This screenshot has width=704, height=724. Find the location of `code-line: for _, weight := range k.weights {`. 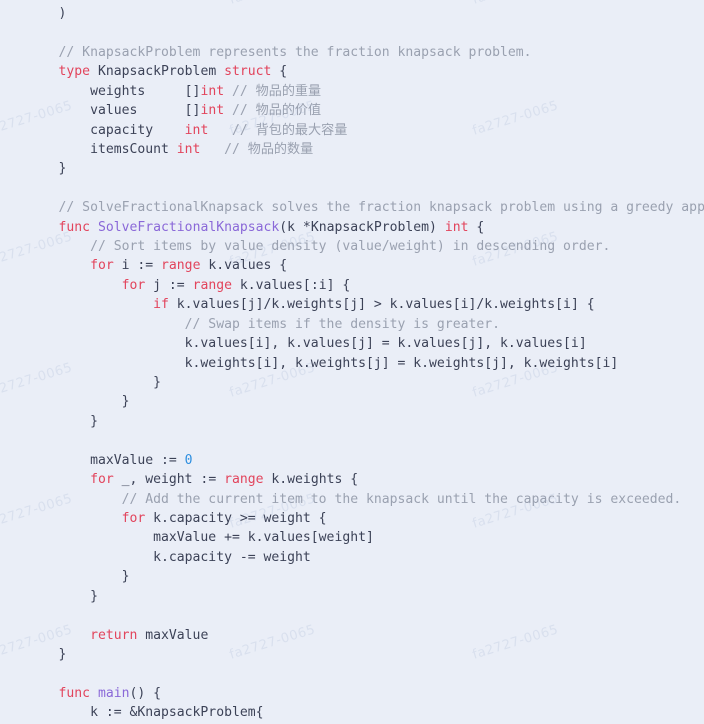

code-line: for _, weight := range k.weights { is located at coordinates (365, 479).